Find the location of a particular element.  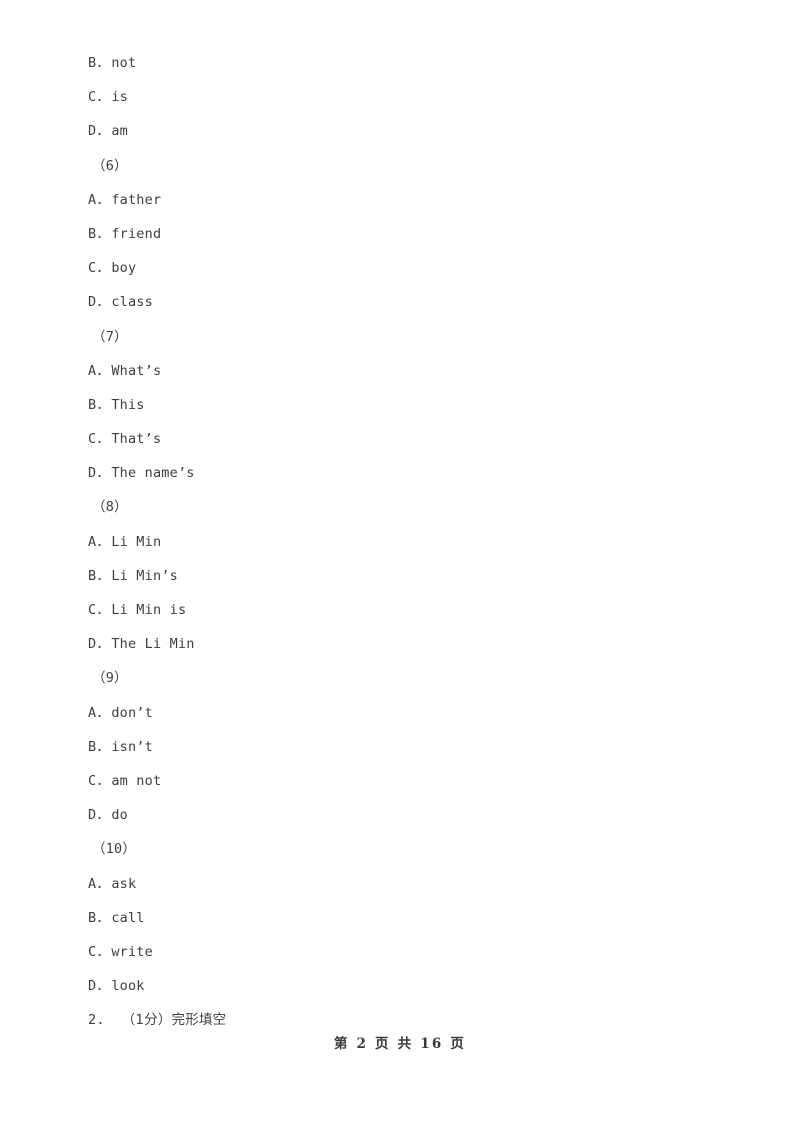

option-text: Li Min is is located at coordinates (149, 610).